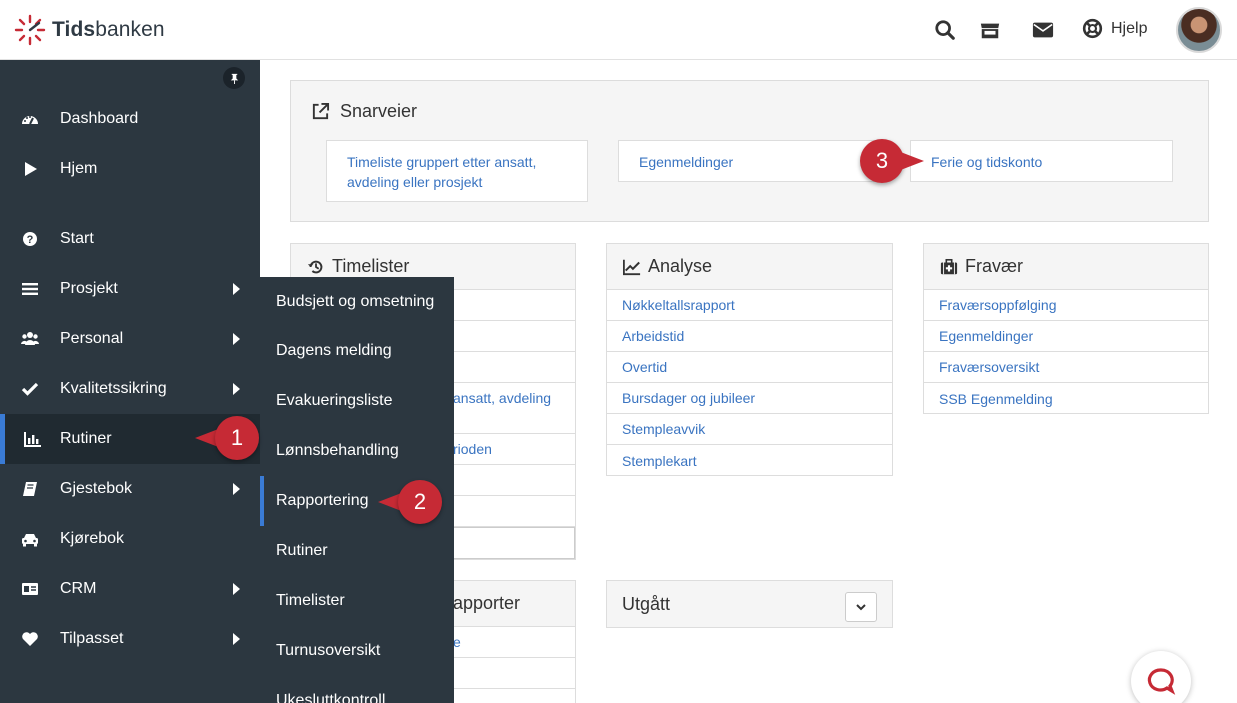  I want to click on chat-icon, so click(1161, 681).